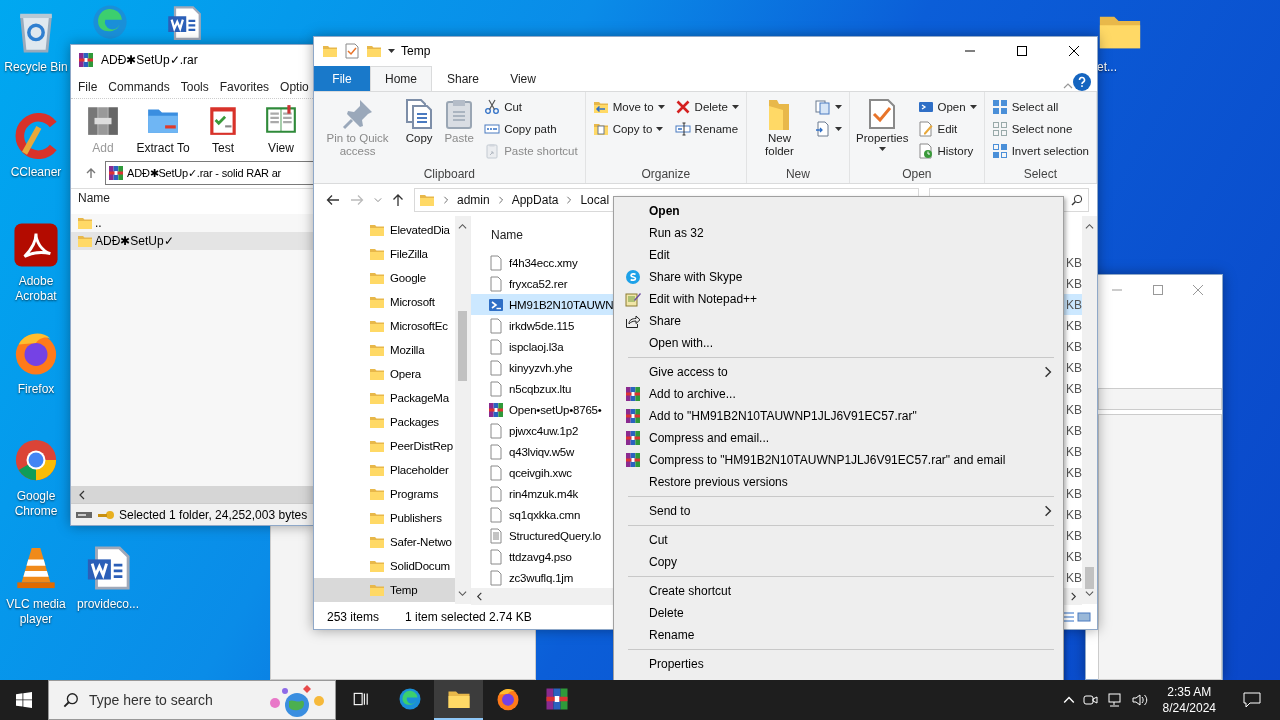 The image size is (1280, 720). What do you see at coordinates (917, 174) in the screenshot?
I see `group-label: Open` at bounding box center [917, 174].